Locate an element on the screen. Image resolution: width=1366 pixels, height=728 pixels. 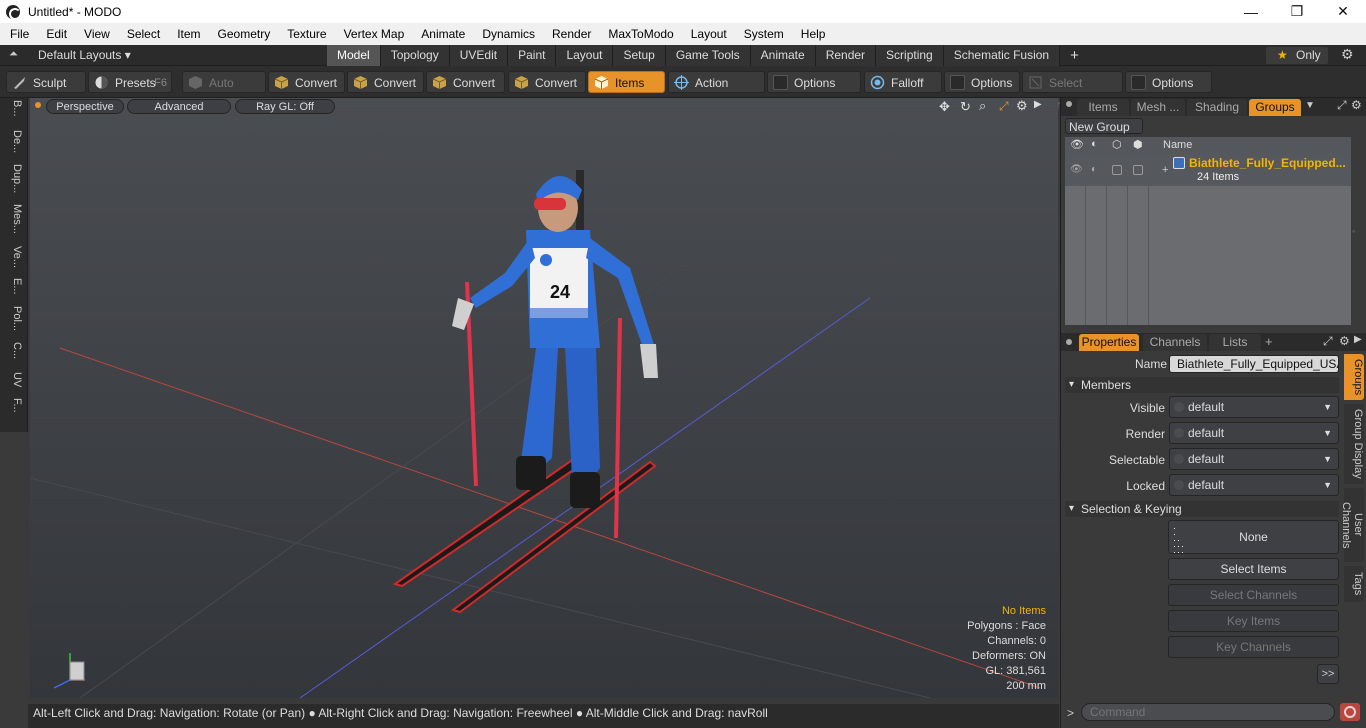
tab-topology: Topology is located at coordinates (415, 55).